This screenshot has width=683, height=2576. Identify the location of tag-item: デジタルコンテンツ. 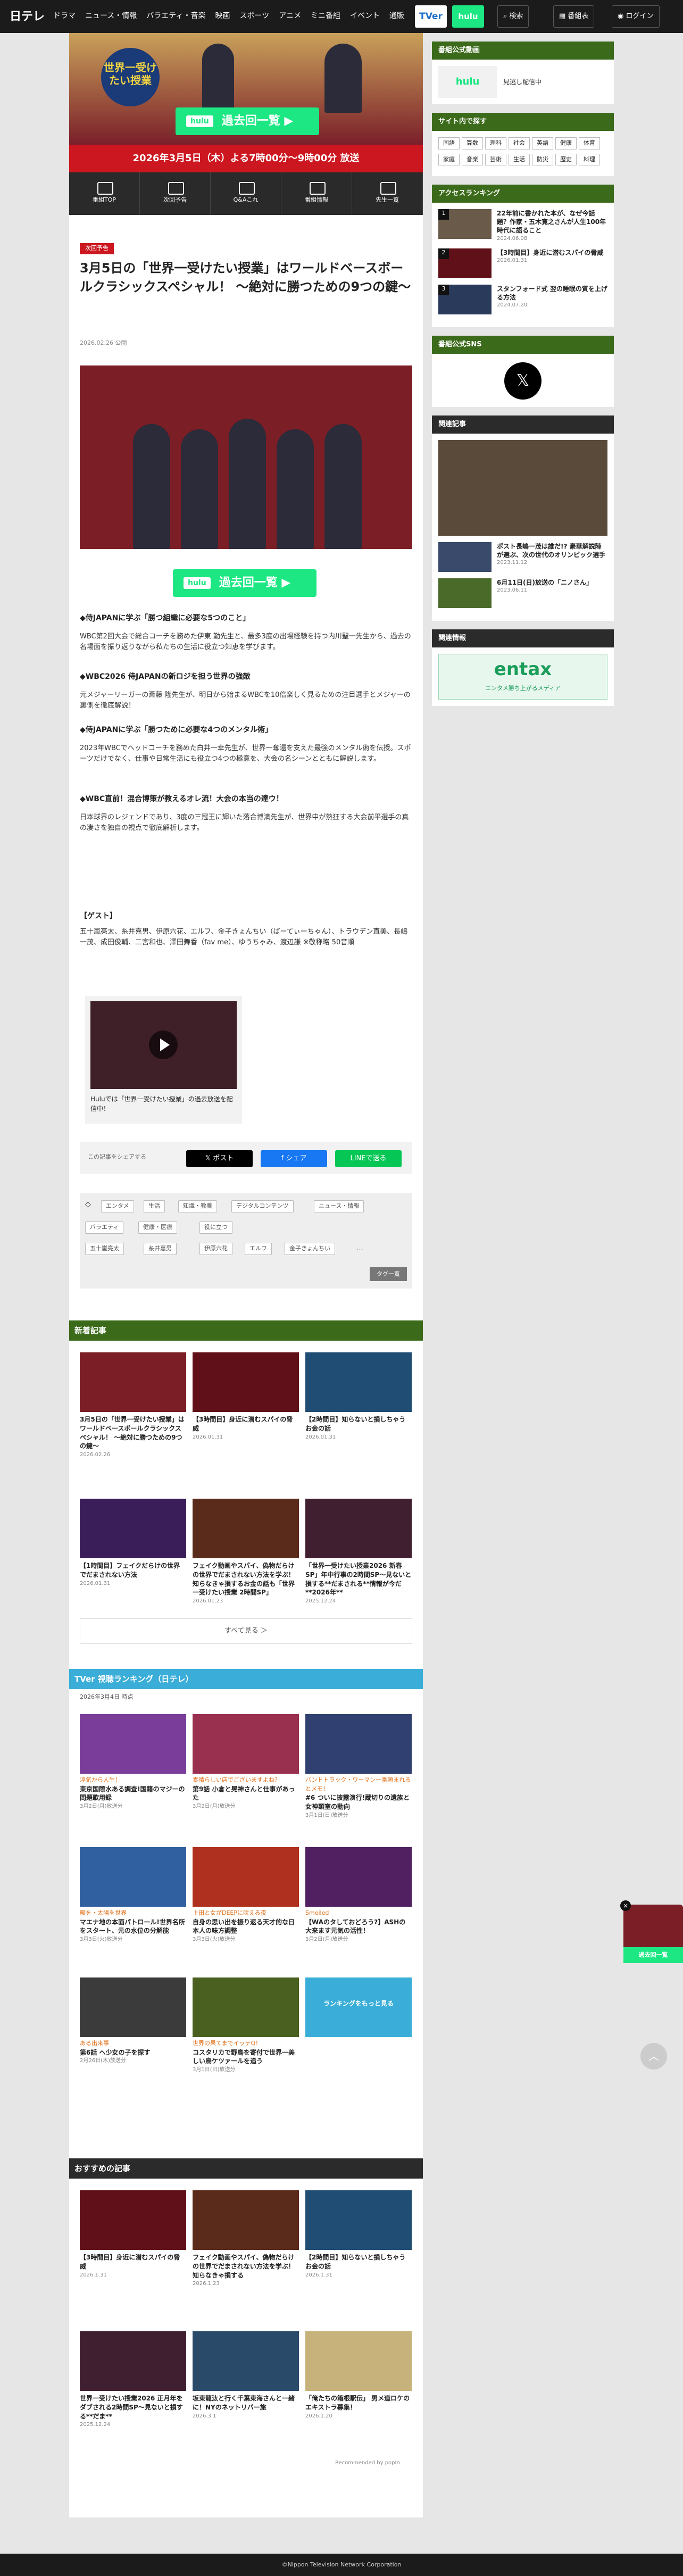
(262, 1206).